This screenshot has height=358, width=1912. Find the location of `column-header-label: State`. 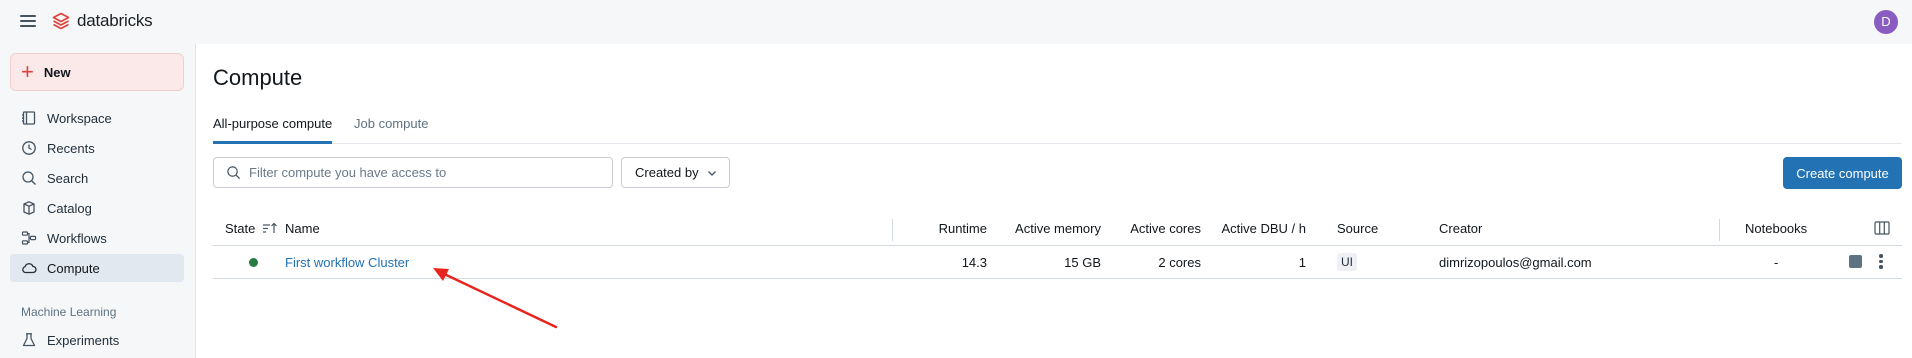

column-header-label: State is located at coordinates (240, 228).